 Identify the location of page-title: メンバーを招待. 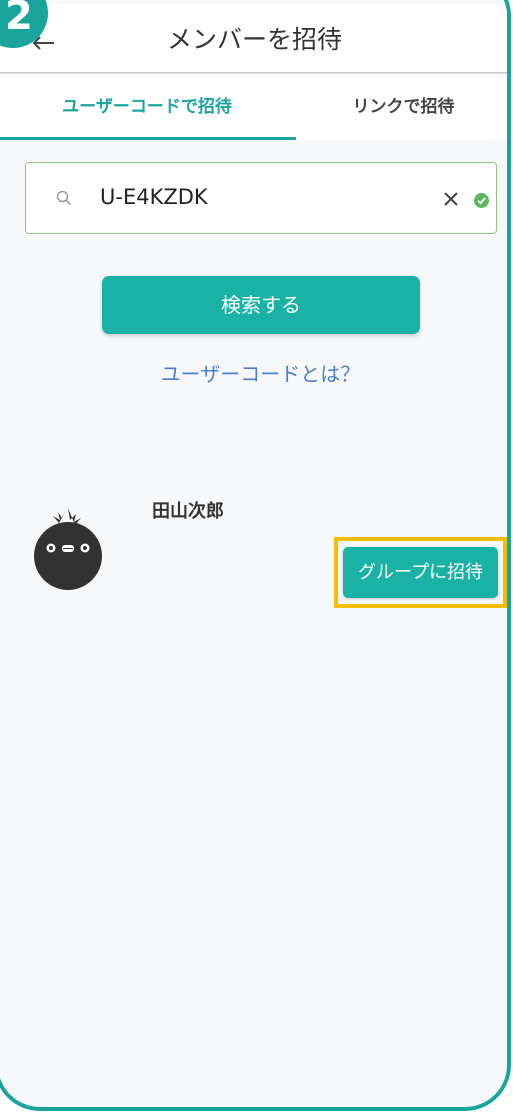
(254, 39).